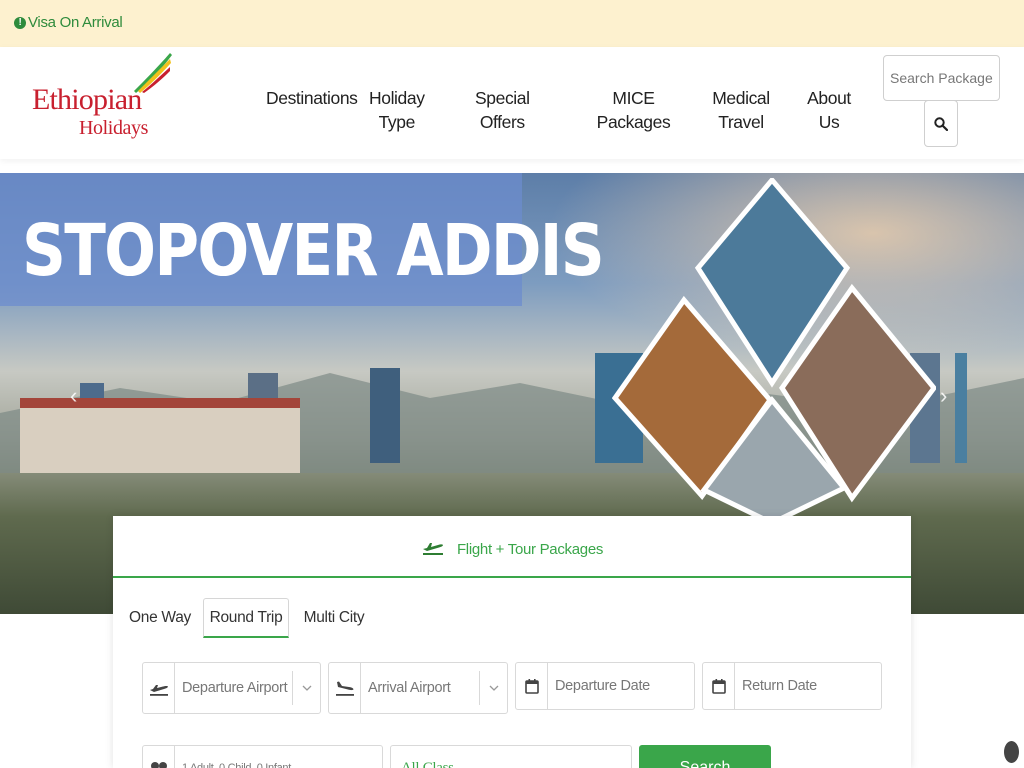 The height and width of the screenshot is (768, 1024). I want to click on plane-departure-icon, so click(159, 688).